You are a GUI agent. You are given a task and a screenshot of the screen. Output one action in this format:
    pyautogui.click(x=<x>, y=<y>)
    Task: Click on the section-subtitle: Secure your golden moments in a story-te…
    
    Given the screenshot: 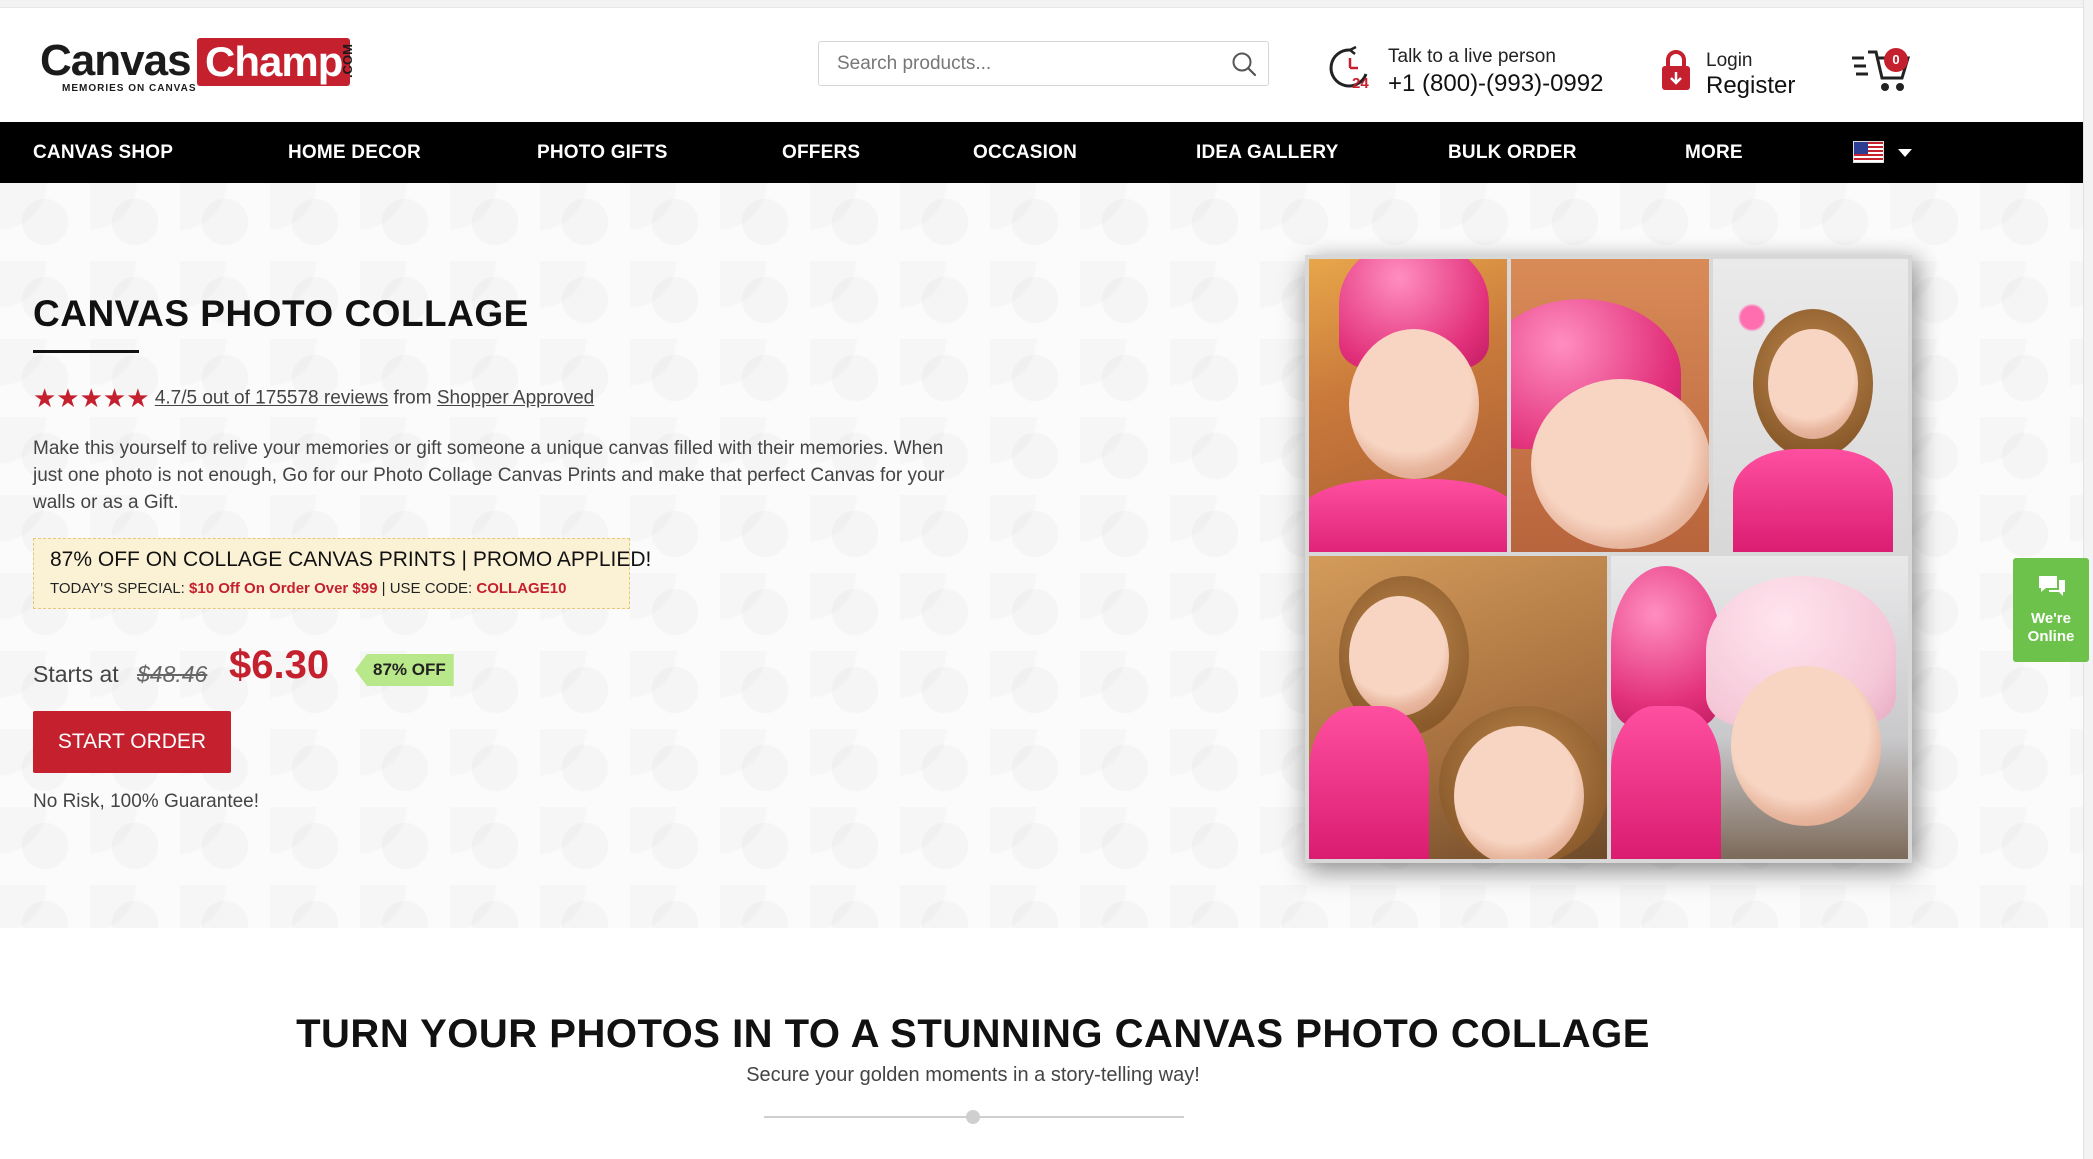 What is the action you would take?
    pyautogui.click(x=973, y=1075)
    